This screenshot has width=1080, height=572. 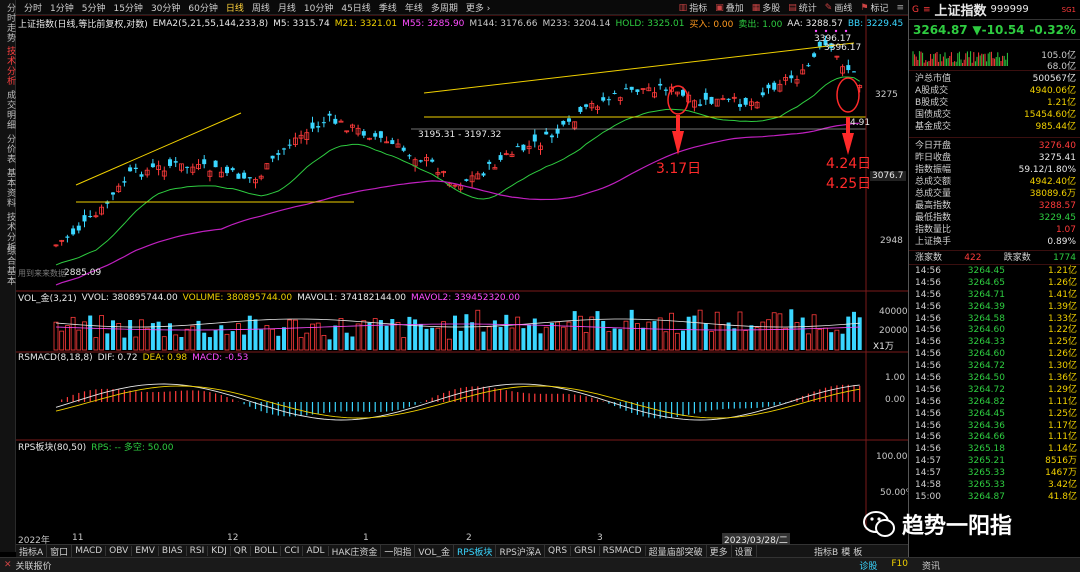 I want to click on tick-volume: 1.21亿, so click(x=1062, y=271).